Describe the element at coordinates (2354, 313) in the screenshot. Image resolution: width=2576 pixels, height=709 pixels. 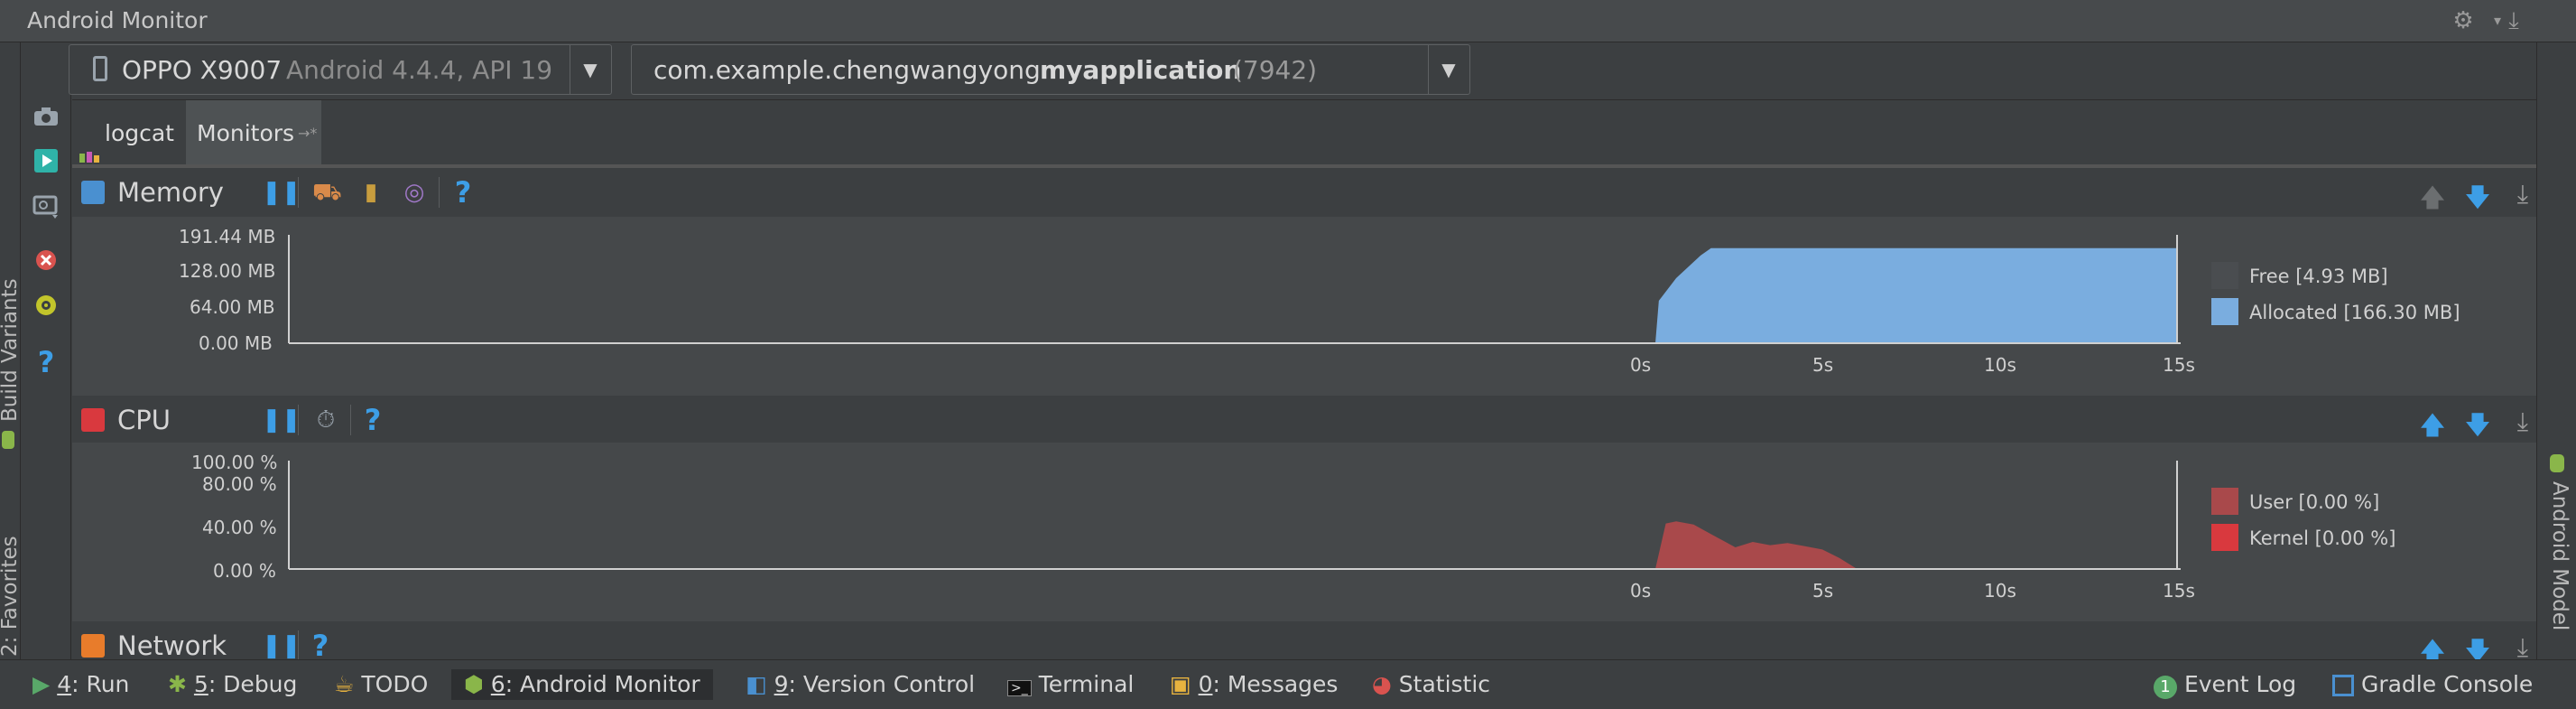
I see `legend-allocated: Allocated [166.30 MB]` at that location.